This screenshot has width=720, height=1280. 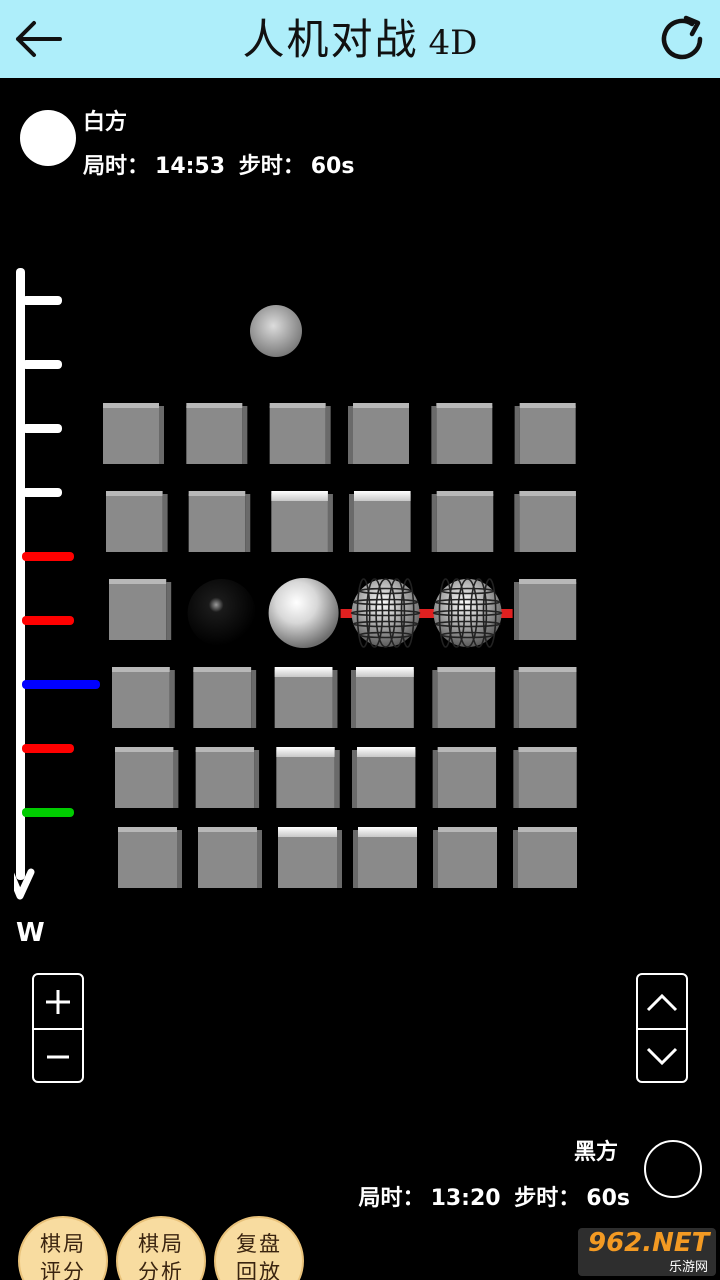 I want to click on action-label-2: 评分, so click(x=63, y=1270).